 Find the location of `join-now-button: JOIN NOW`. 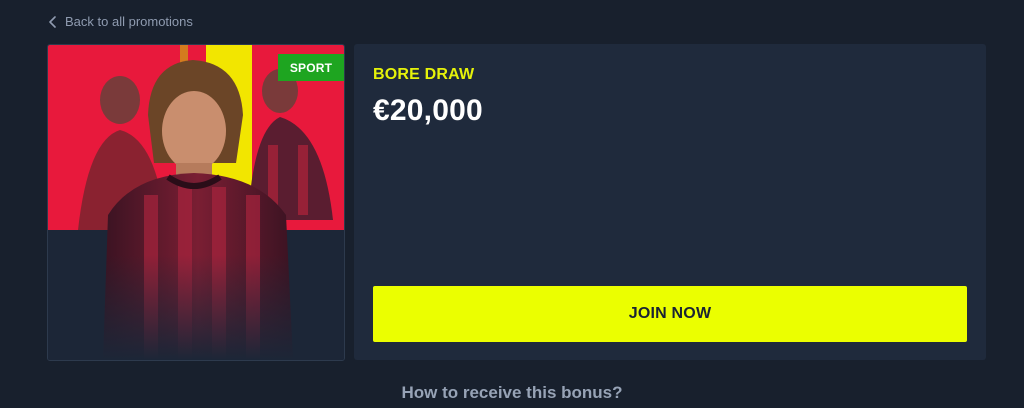

join-now-button: JOIN NOW is located at coordinates (670, 314).